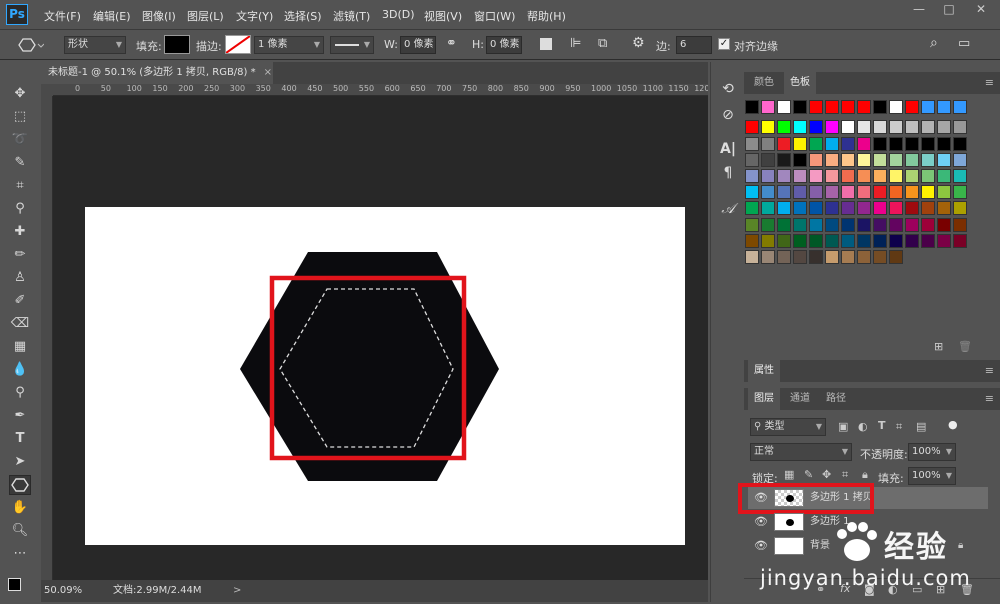 The image size is (1000, 604). What do you see at coordinates (20, 485) in the screenshot?
I see `polygon-tool-icon` at bounding box center [20, 485].